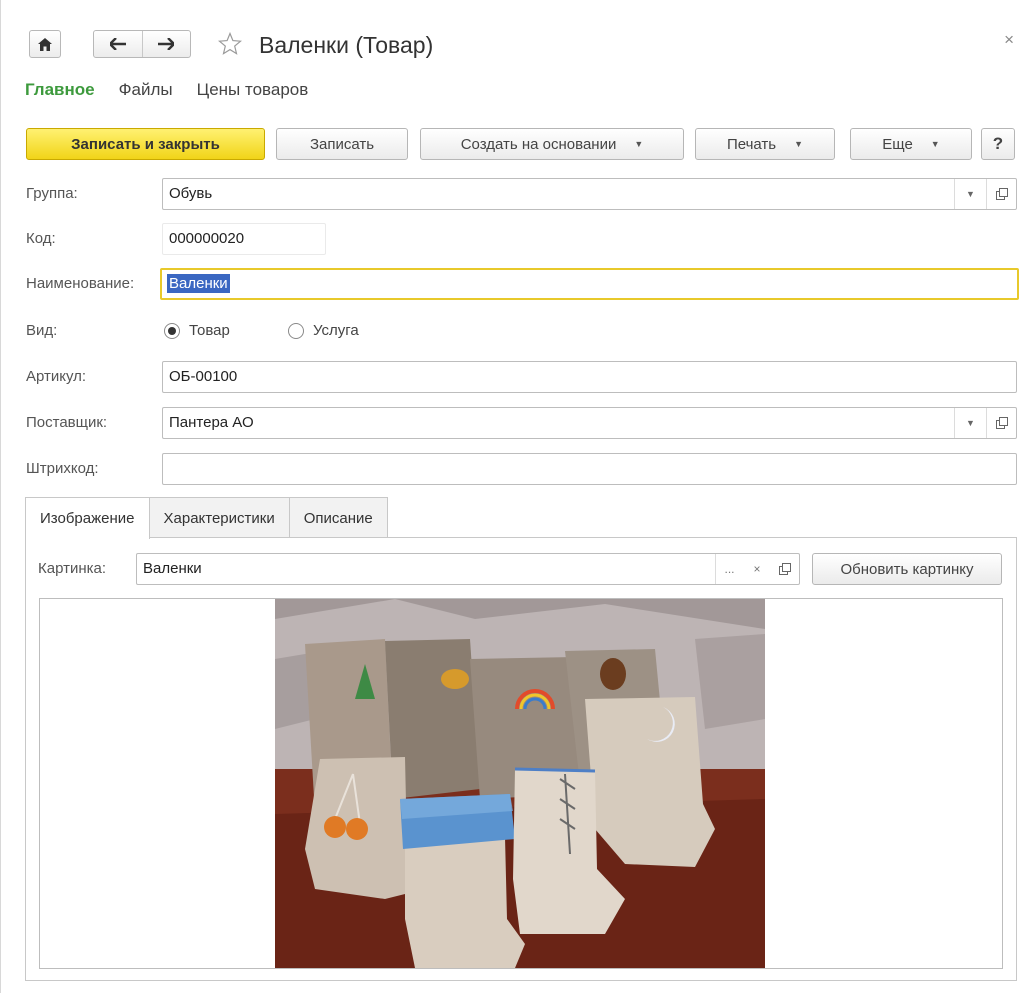 The width and height of the screenshot is (1028, 993). I want to click on back-button, so click(118, 44).